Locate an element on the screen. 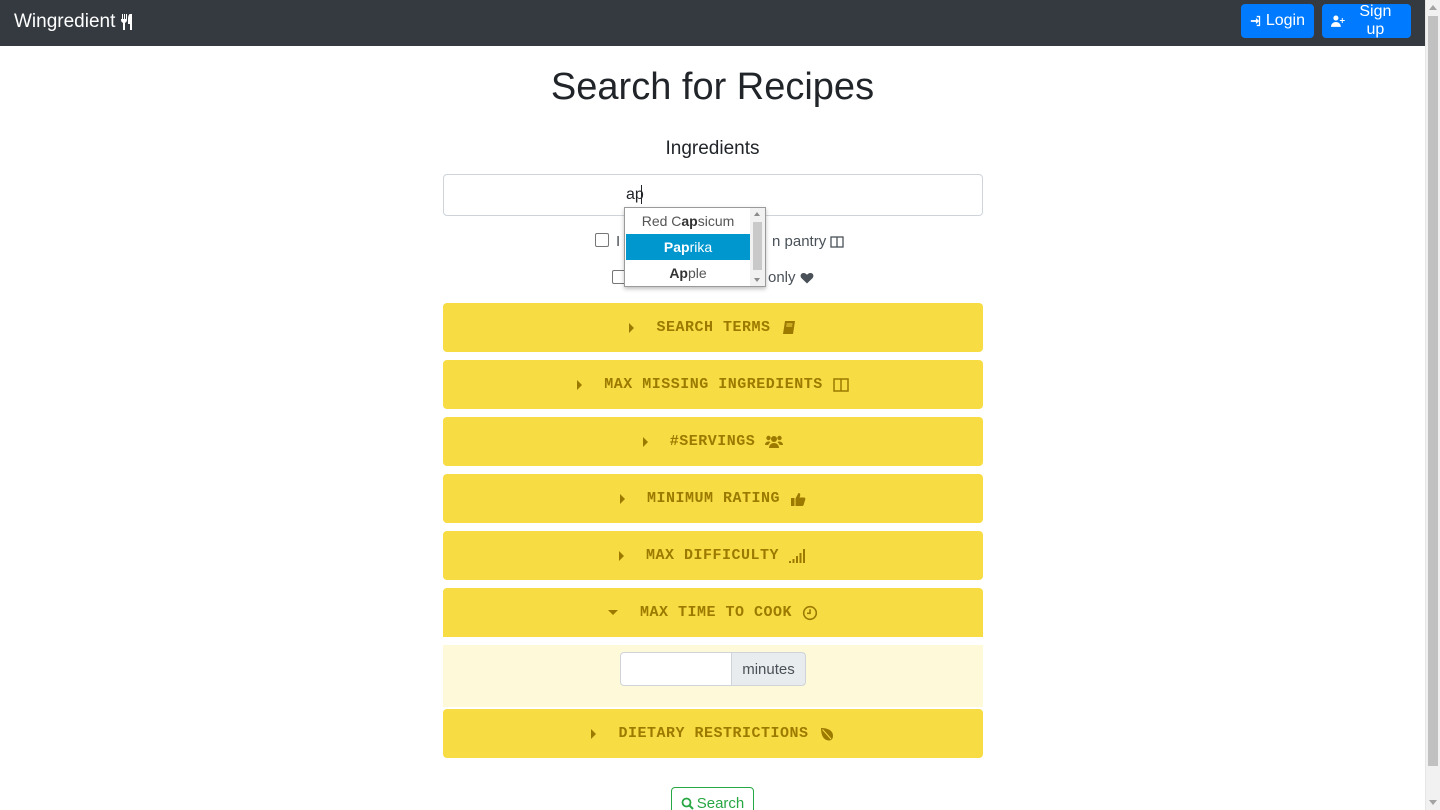  accordion-search-terms: SEARCH TERMS is located at coordinates (713, 327).